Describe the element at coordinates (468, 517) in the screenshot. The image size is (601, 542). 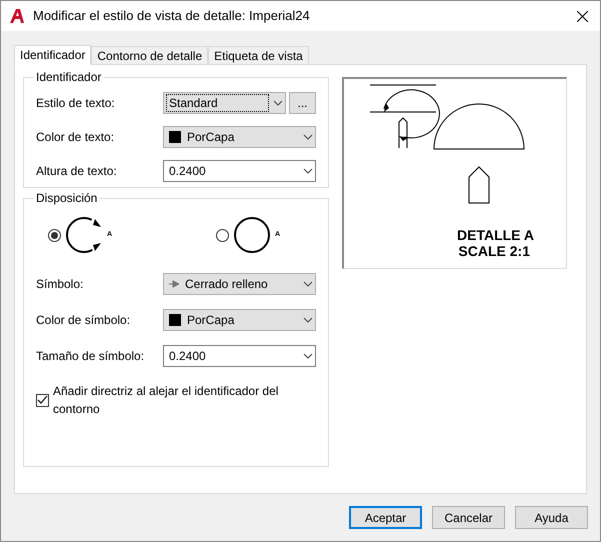
I see `dialog-button: Cancelar` at that location.